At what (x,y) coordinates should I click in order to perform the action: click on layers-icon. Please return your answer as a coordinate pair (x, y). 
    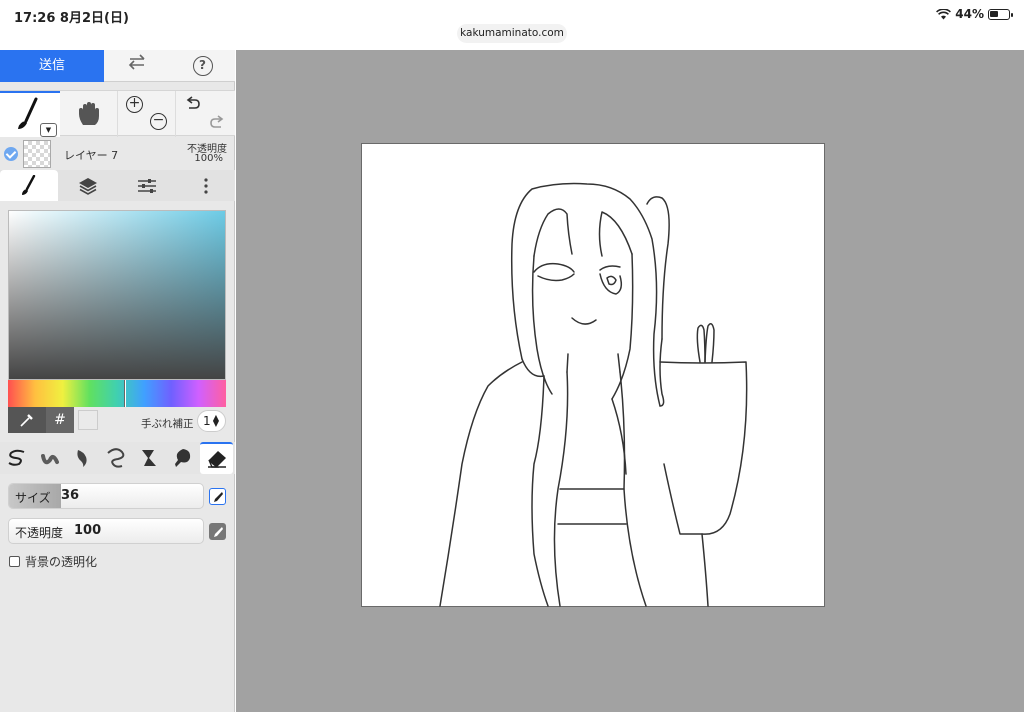
    Looking at the image, I should click on (88, 186).